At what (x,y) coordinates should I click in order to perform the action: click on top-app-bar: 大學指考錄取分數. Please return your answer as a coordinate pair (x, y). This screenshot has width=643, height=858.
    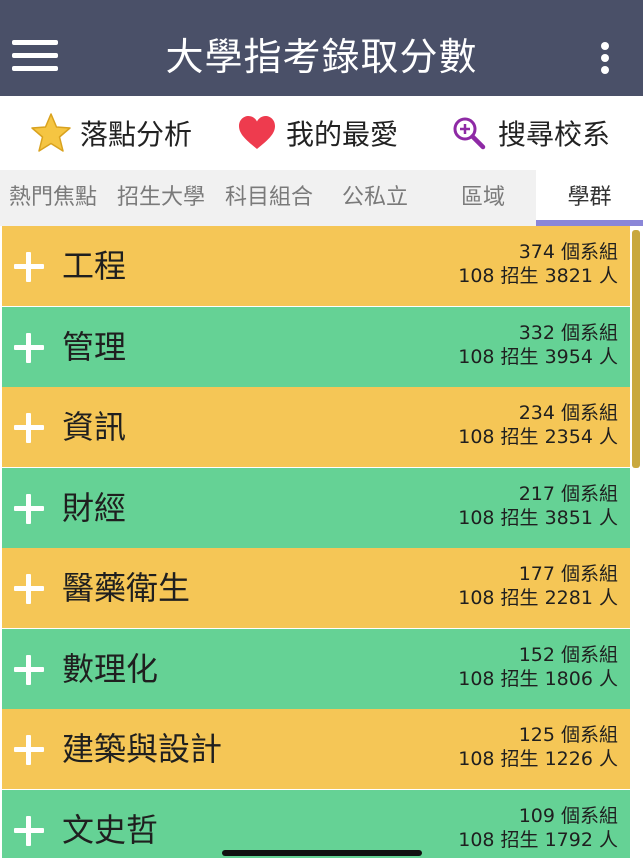
    Looking at the image, I should click on (321, 48).